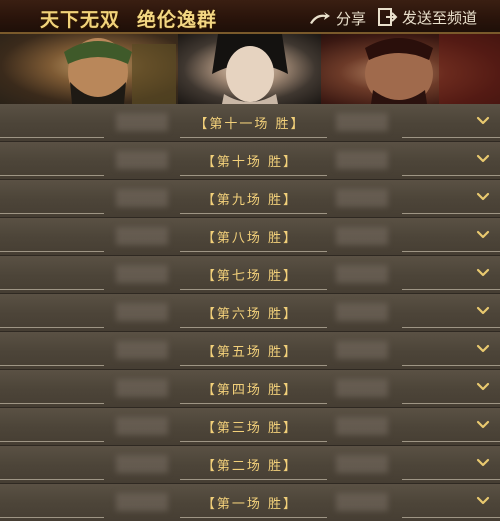  I want to click on title-sub: 绝伦逸群, so click(177, 20).